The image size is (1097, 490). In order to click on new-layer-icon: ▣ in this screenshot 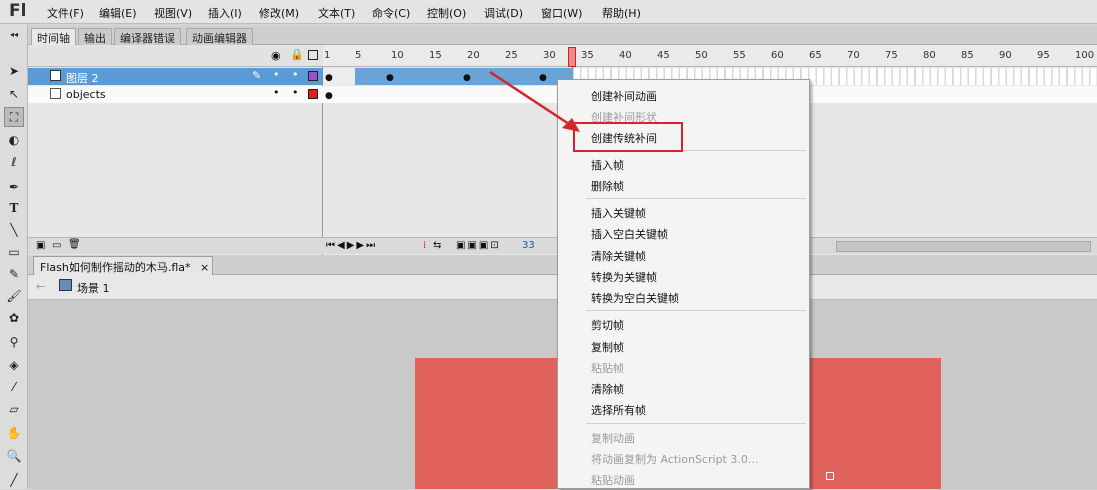, I will do `click(40, 245)`.